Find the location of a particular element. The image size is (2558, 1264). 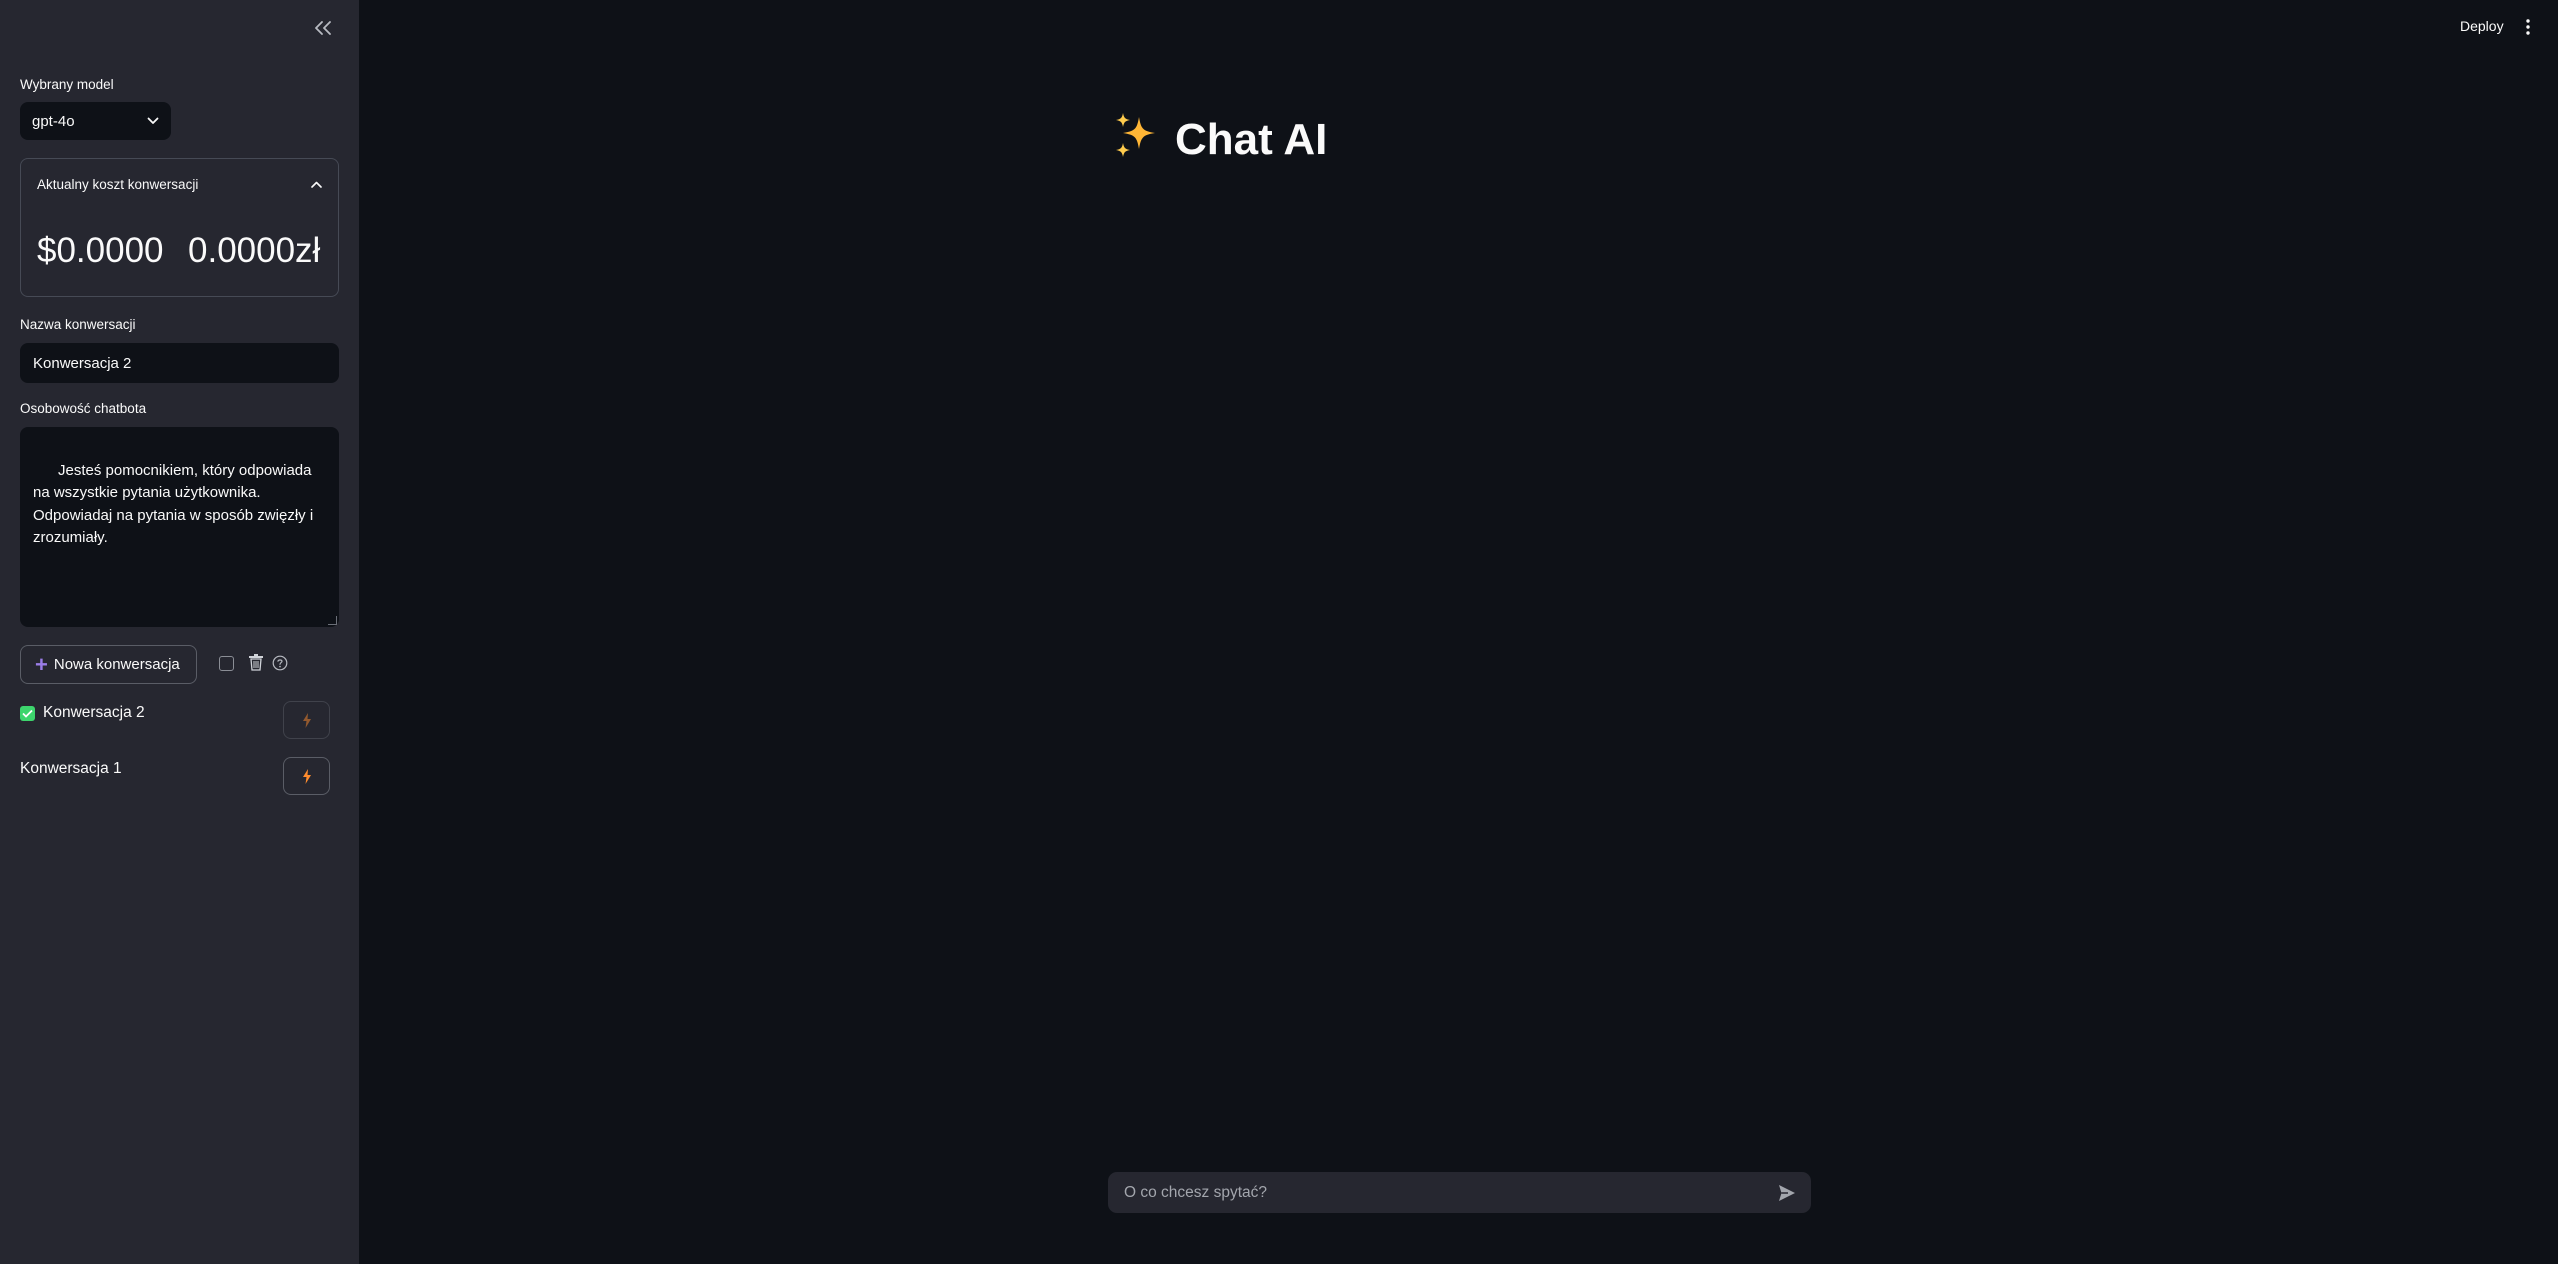

personality-label: Osobowość chatbota is located at coordinates (83, 408).